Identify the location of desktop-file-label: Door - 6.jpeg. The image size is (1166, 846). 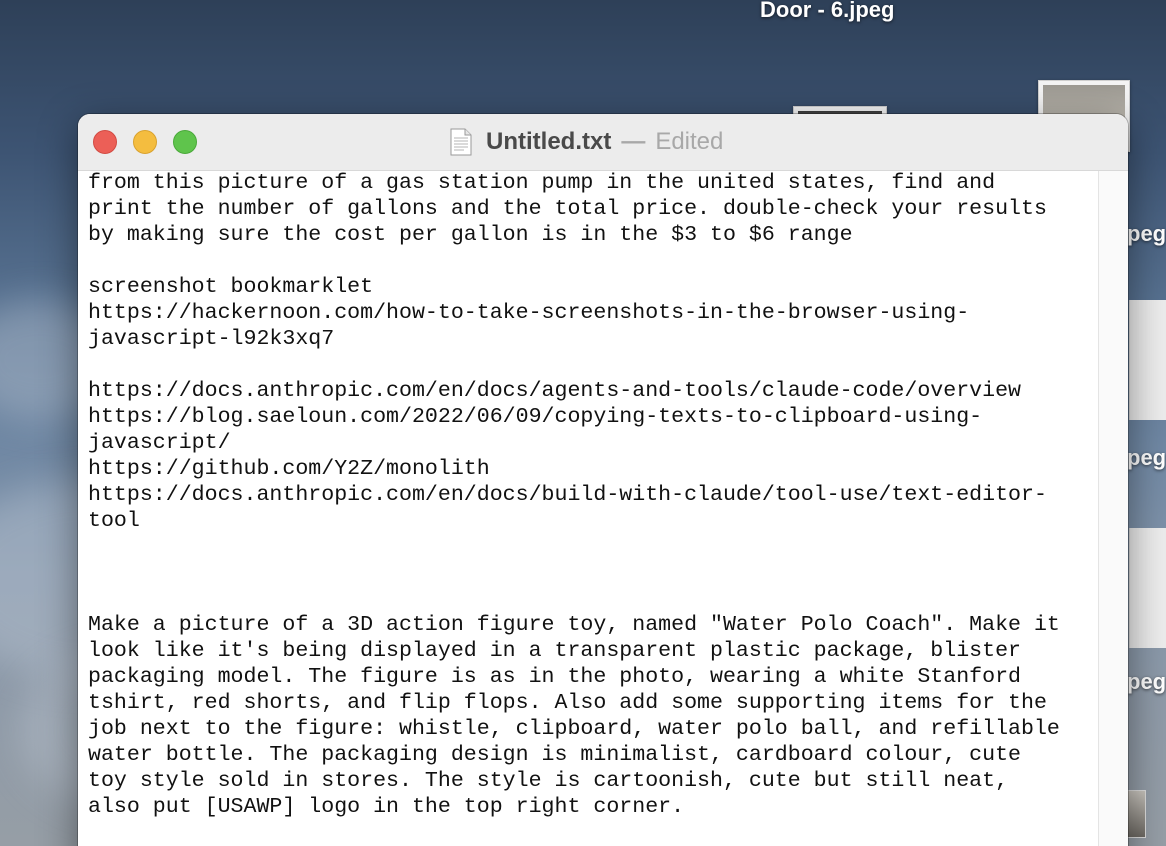
(827, 11).